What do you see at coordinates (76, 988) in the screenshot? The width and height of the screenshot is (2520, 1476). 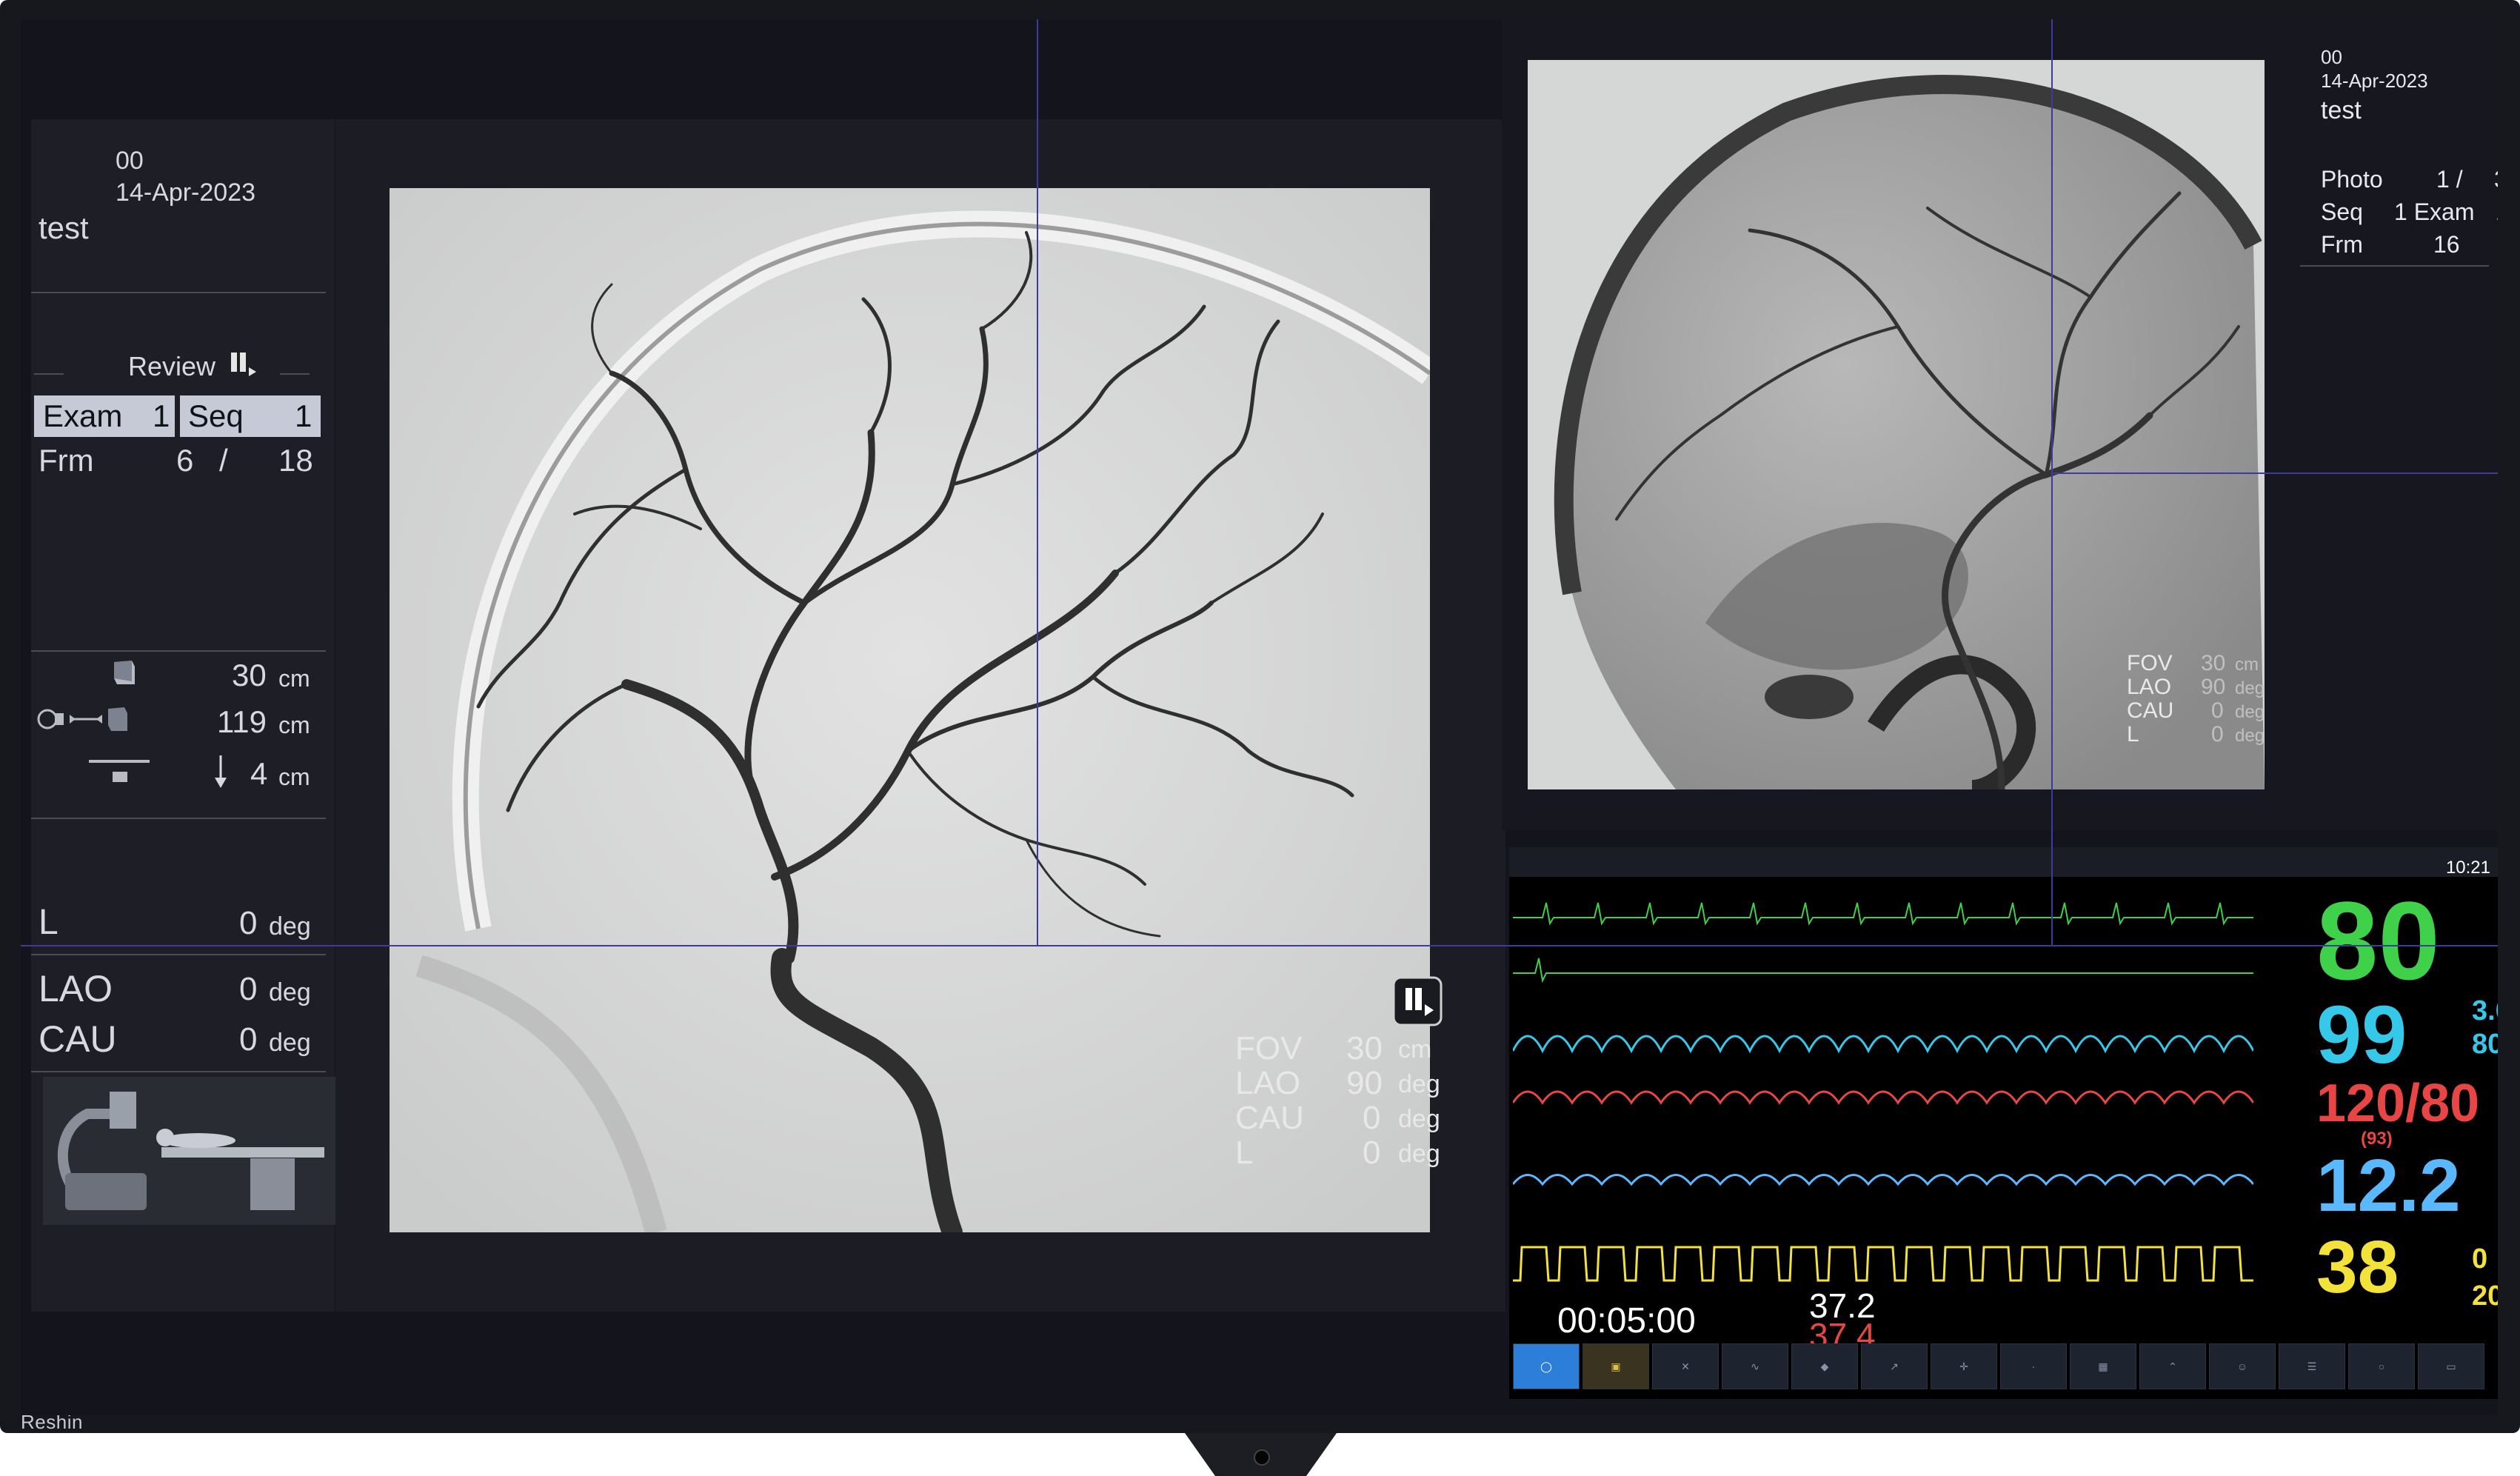 I see `lao-label: LAO` at bounding box center [76, 988].